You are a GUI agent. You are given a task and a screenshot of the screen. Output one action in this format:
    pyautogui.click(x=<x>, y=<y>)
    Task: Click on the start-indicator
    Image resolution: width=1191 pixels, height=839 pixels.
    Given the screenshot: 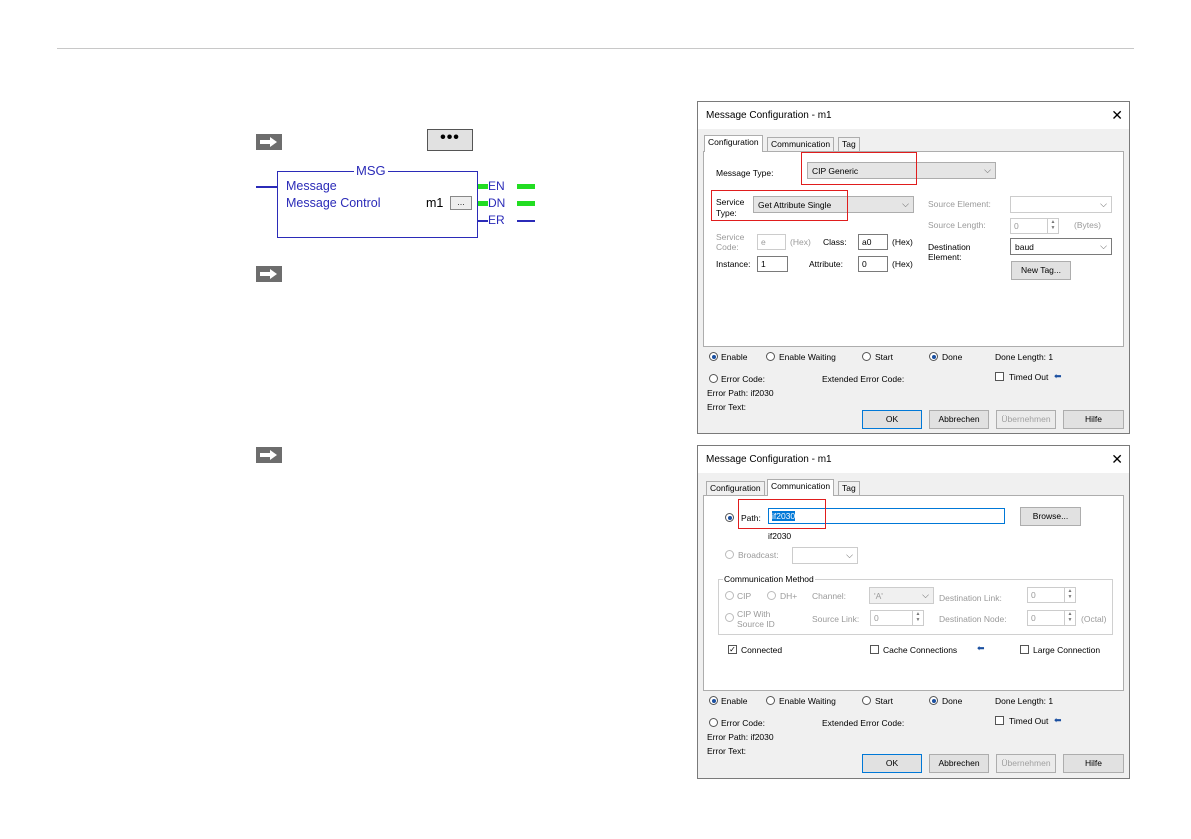 What is the action you would take?
    pyautogui.click(x=866, y=700)
    